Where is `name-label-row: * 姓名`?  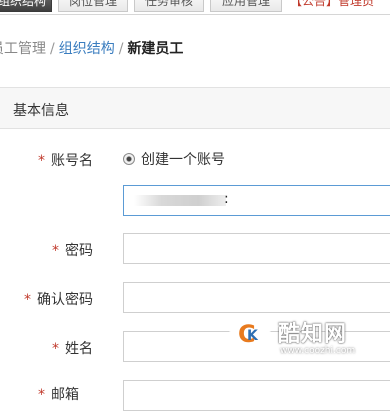
name-label-row: * 姓名 is located at coordinates (72, 348).